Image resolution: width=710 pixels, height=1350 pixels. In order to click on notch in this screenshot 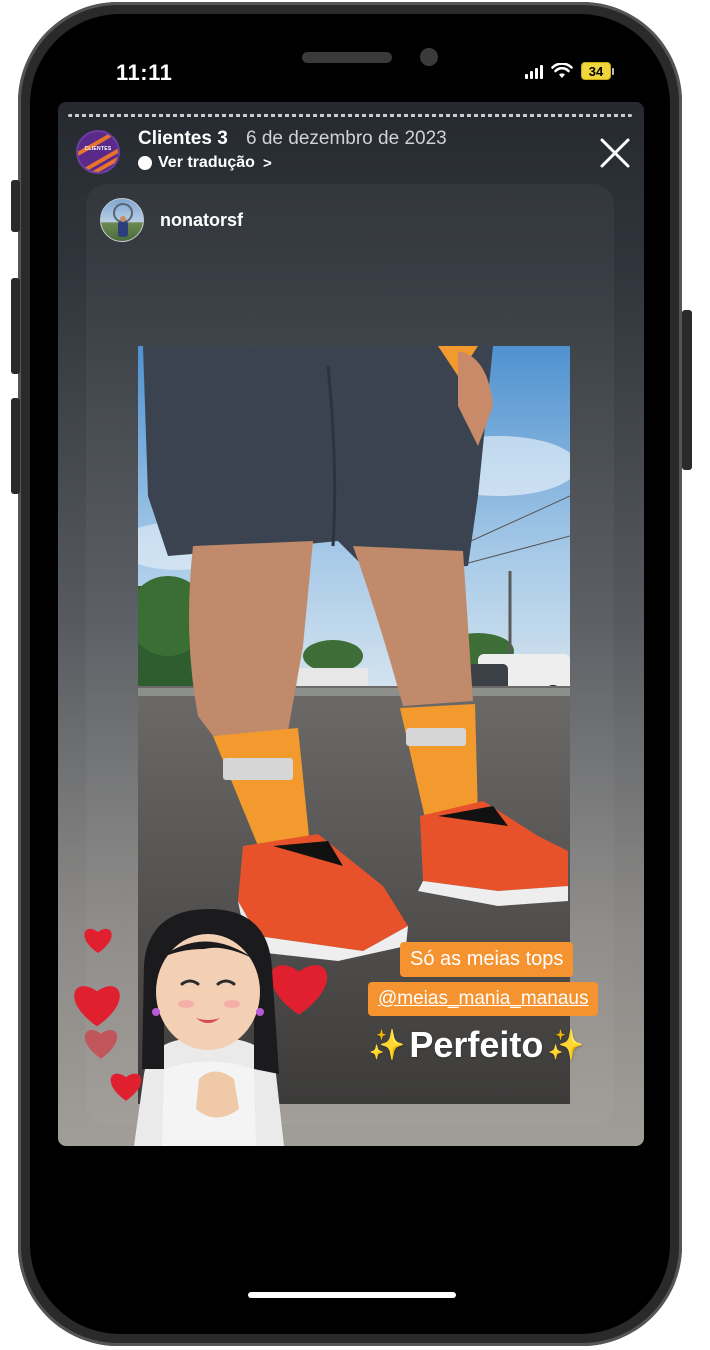, I will do `click(351, 63)`.